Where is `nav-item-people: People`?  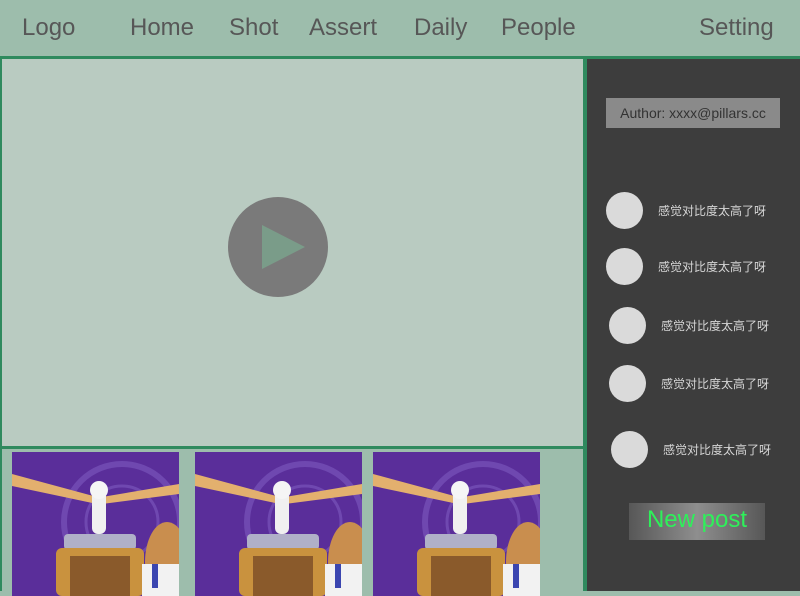 nav-item-people: People is located at coordinates (538, 28).